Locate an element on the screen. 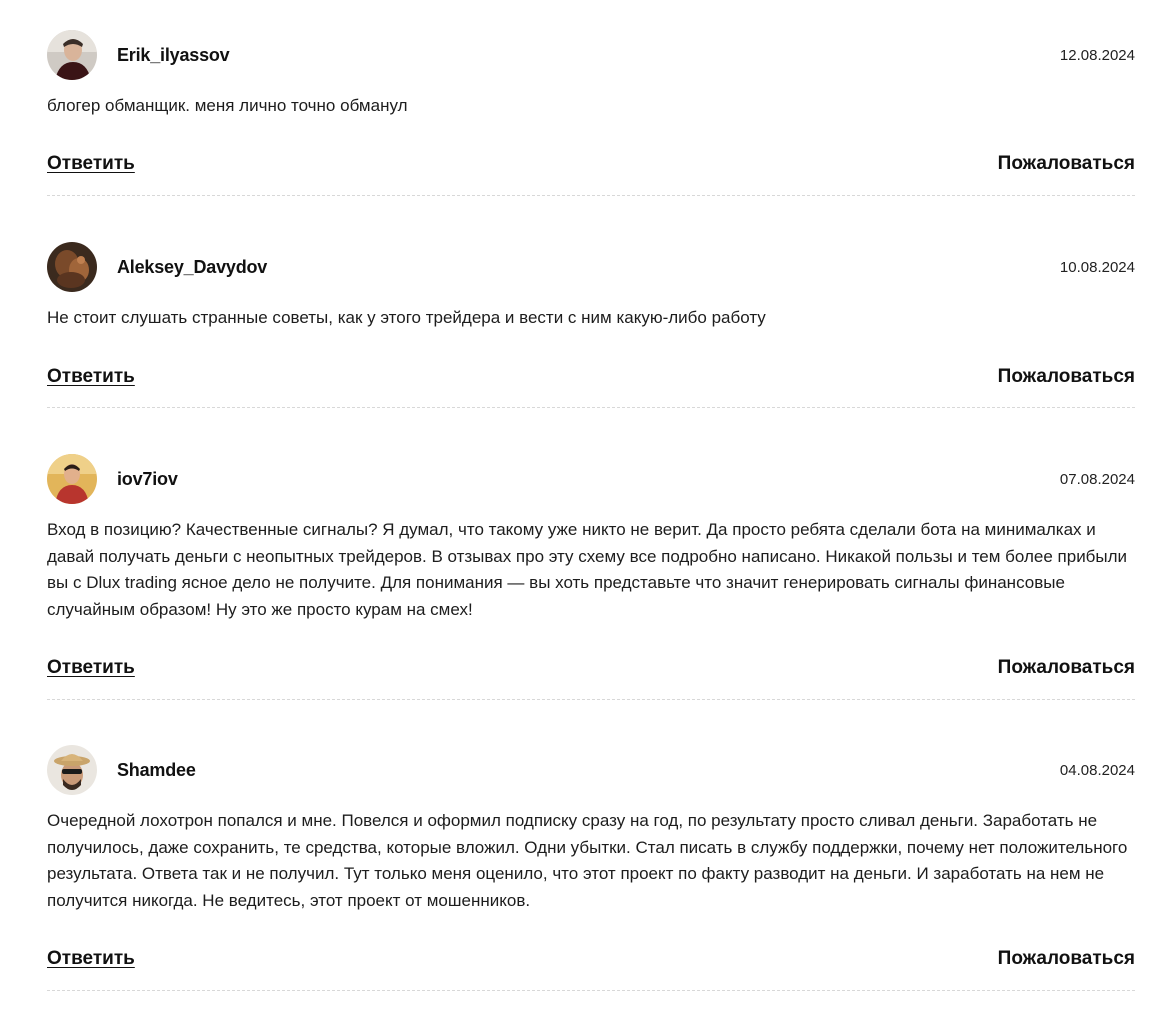  comment-header: Aleksey_Davydov 10.08.2024 is located at coordinates (591, 267).